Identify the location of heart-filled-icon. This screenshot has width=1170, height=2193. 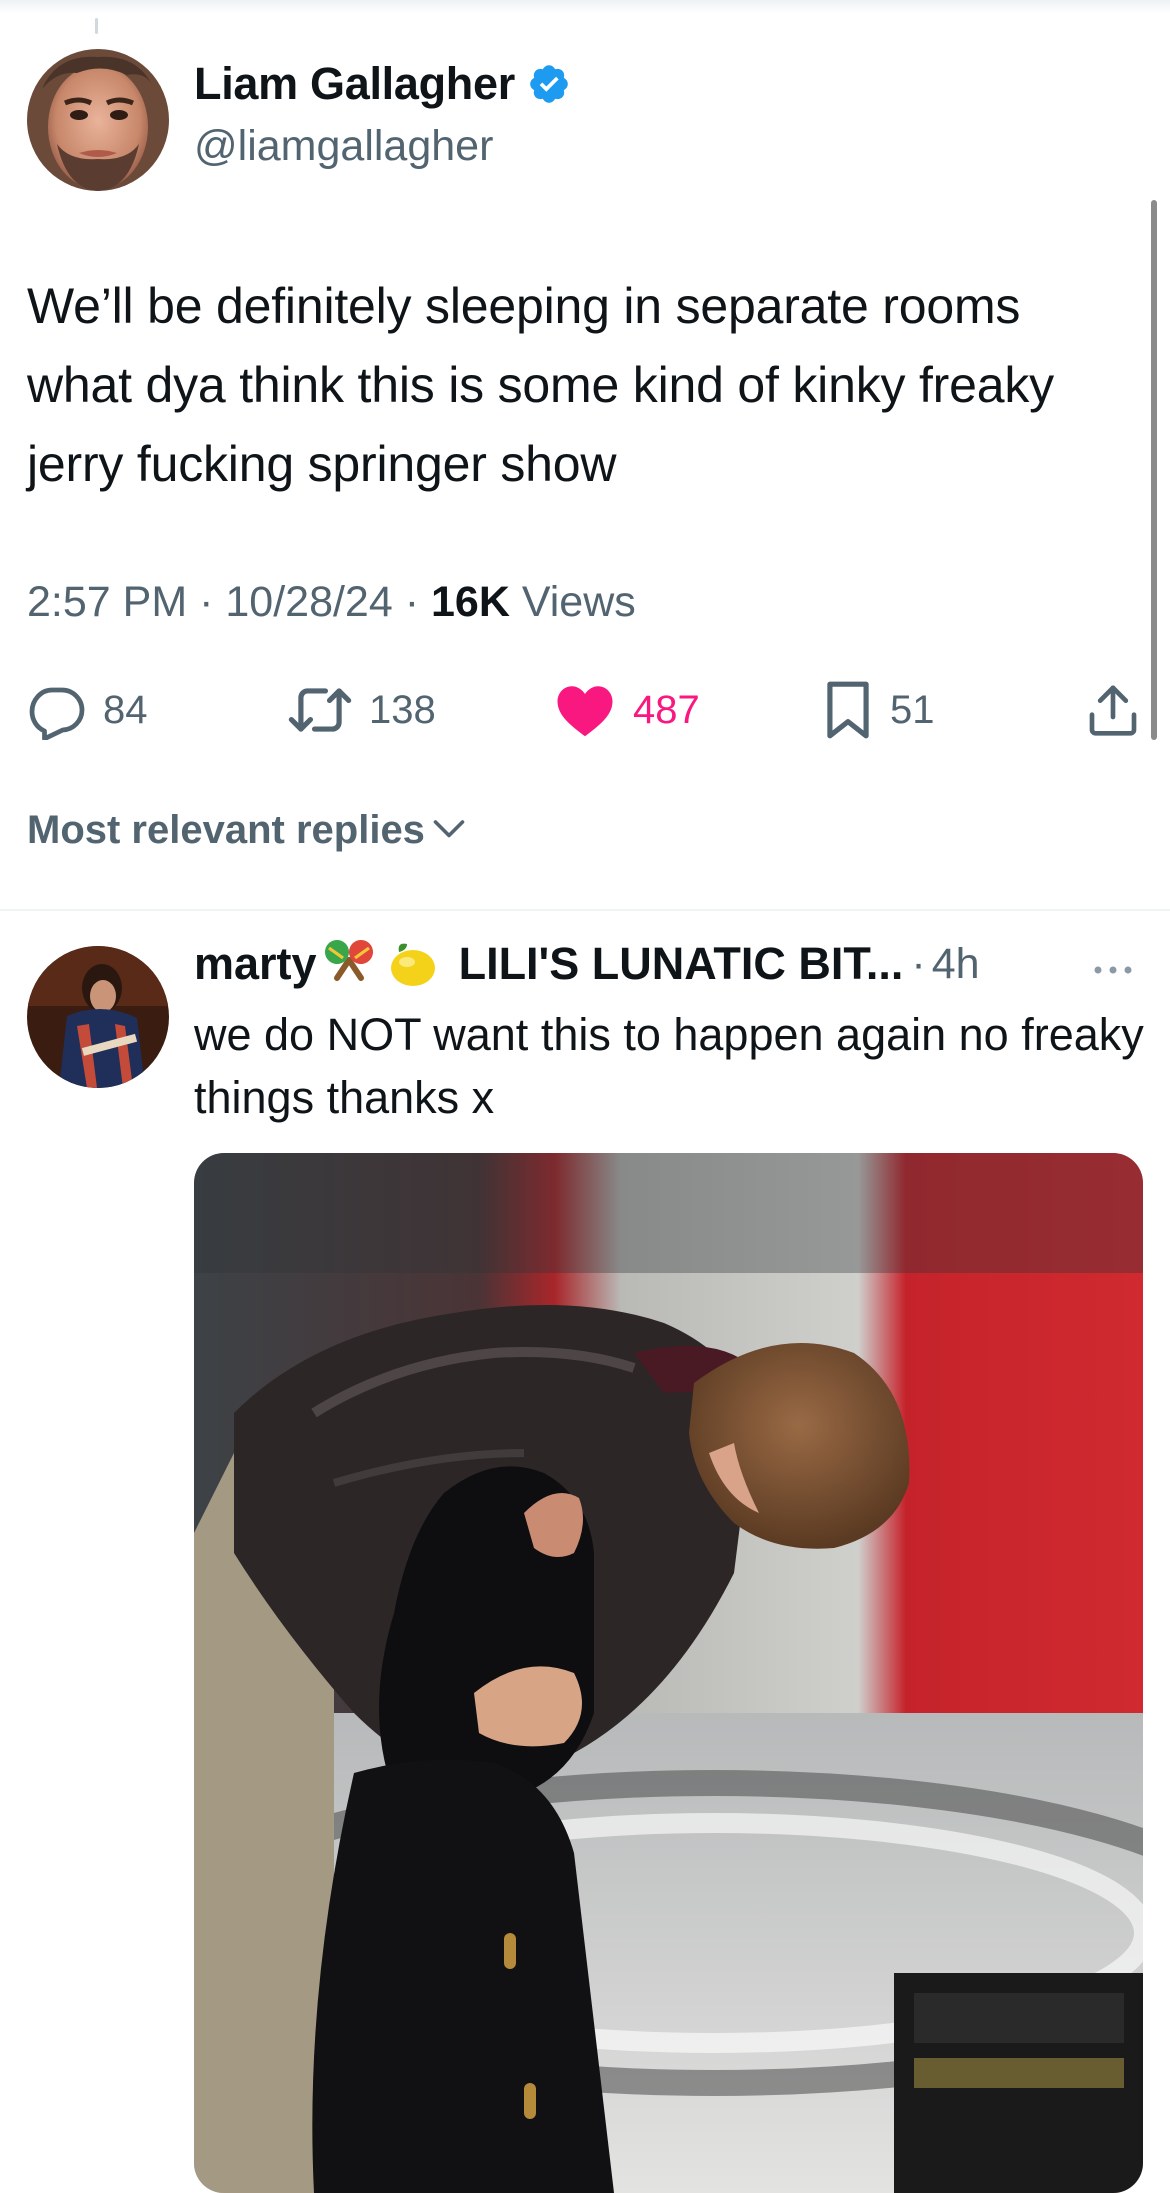
(585, 710).